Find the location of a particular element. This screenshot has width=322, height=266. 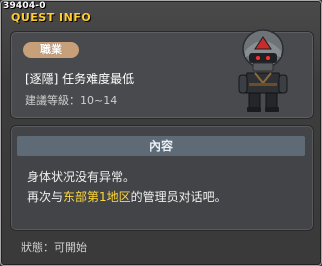

job-badge: 職業 is located at coordinates (51, 50).